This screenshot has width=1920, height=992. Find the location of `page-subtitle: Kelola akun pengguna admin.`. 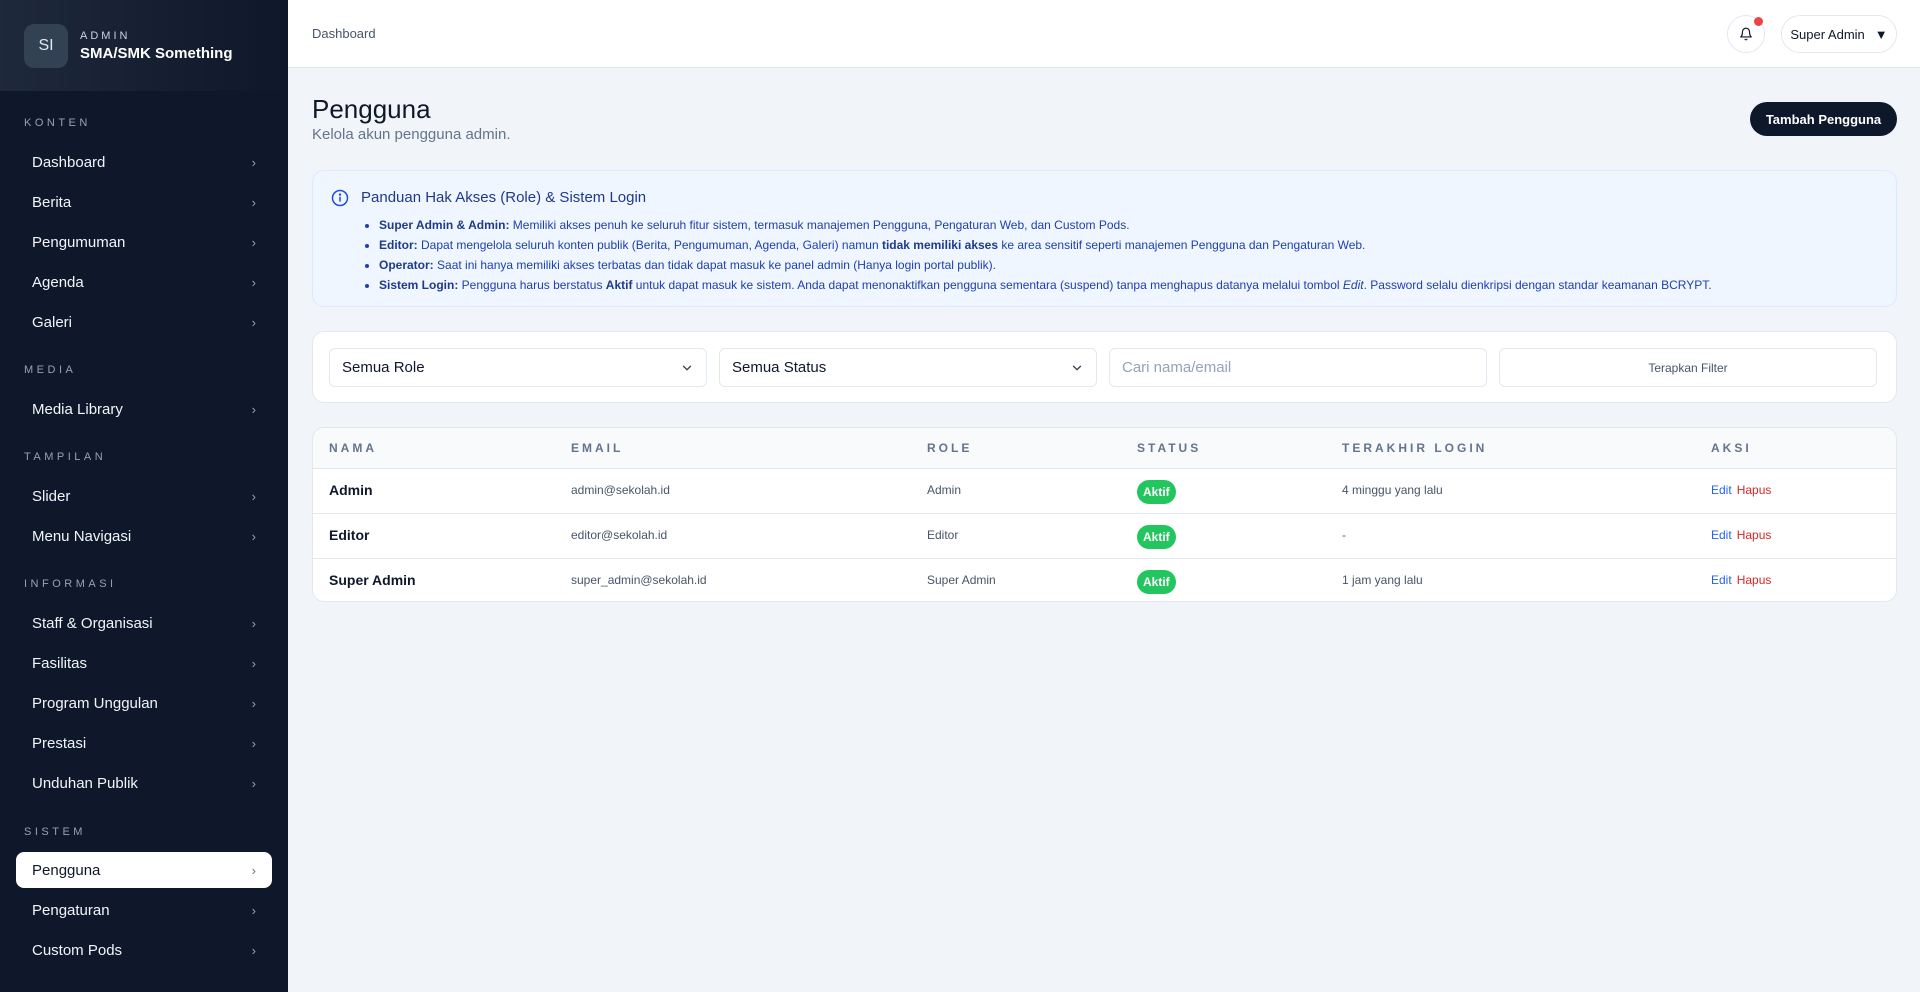

page-subtitle: Kelola akun pengguna admin. is located at coordinates (411, 134).